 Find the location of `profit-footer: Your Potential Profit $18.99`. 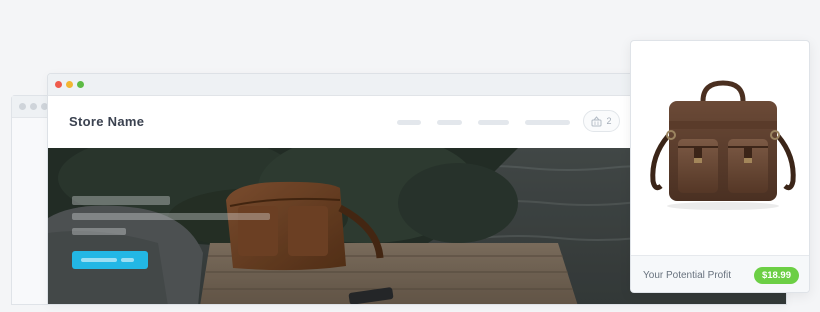

profit-footer: Your Potential Profit $18.99 is located at coordinates (720, 273).